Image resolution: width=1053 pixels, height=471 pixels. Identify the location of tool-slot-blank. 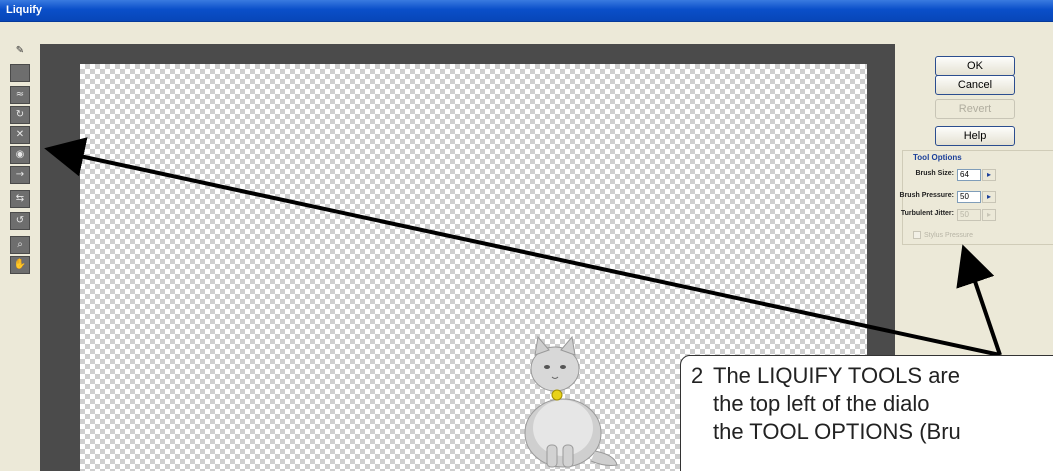
(20, 73).